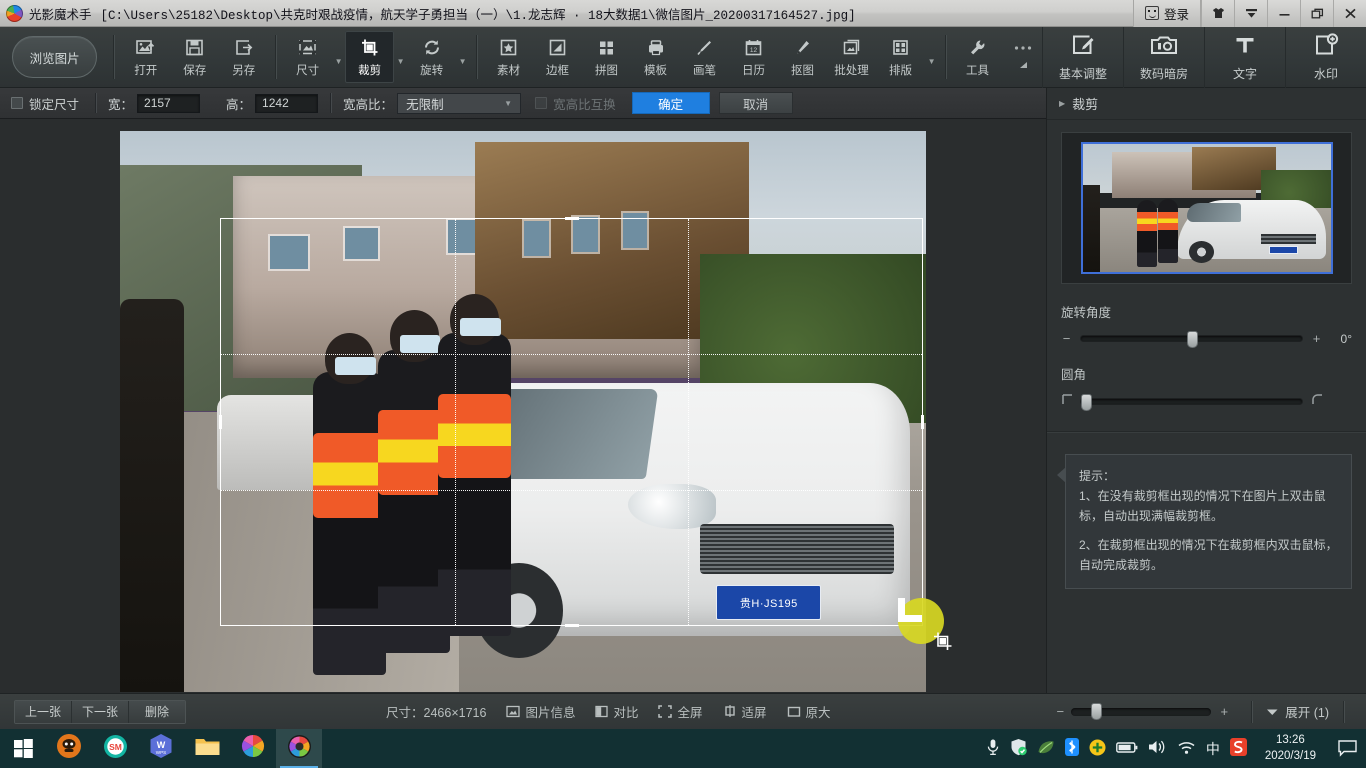 This screenshot has height=768, width=1366. Describe the element at coordinates (400, 57) in the screenshot. I see `crop-dropdown-arrow: ▼` at that location.